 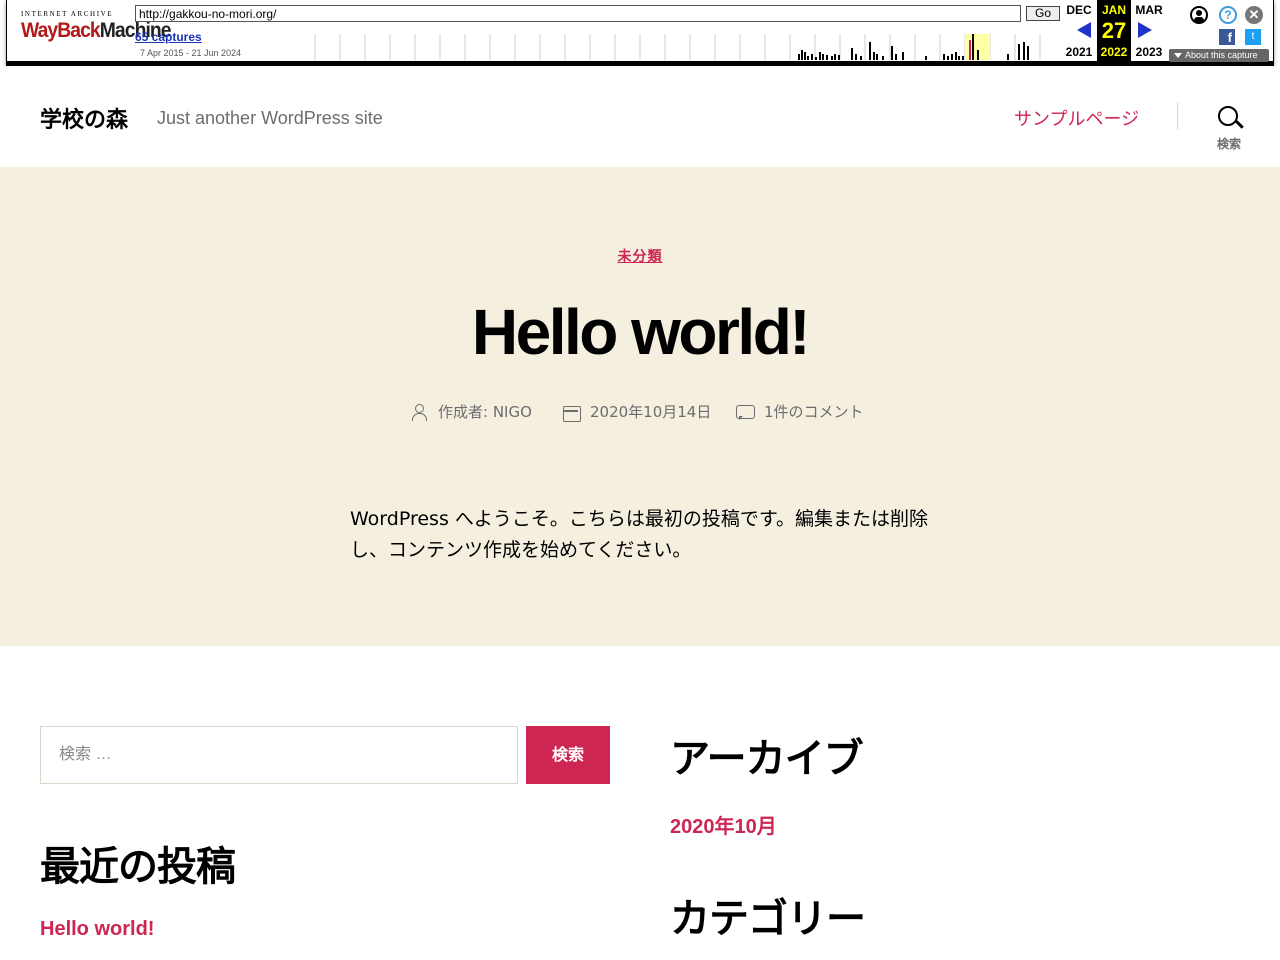 What do you see at coordinates (723, 824) in the screenshot?
I see `archive-link: 2020年10月` at bounding box center [723, 824].